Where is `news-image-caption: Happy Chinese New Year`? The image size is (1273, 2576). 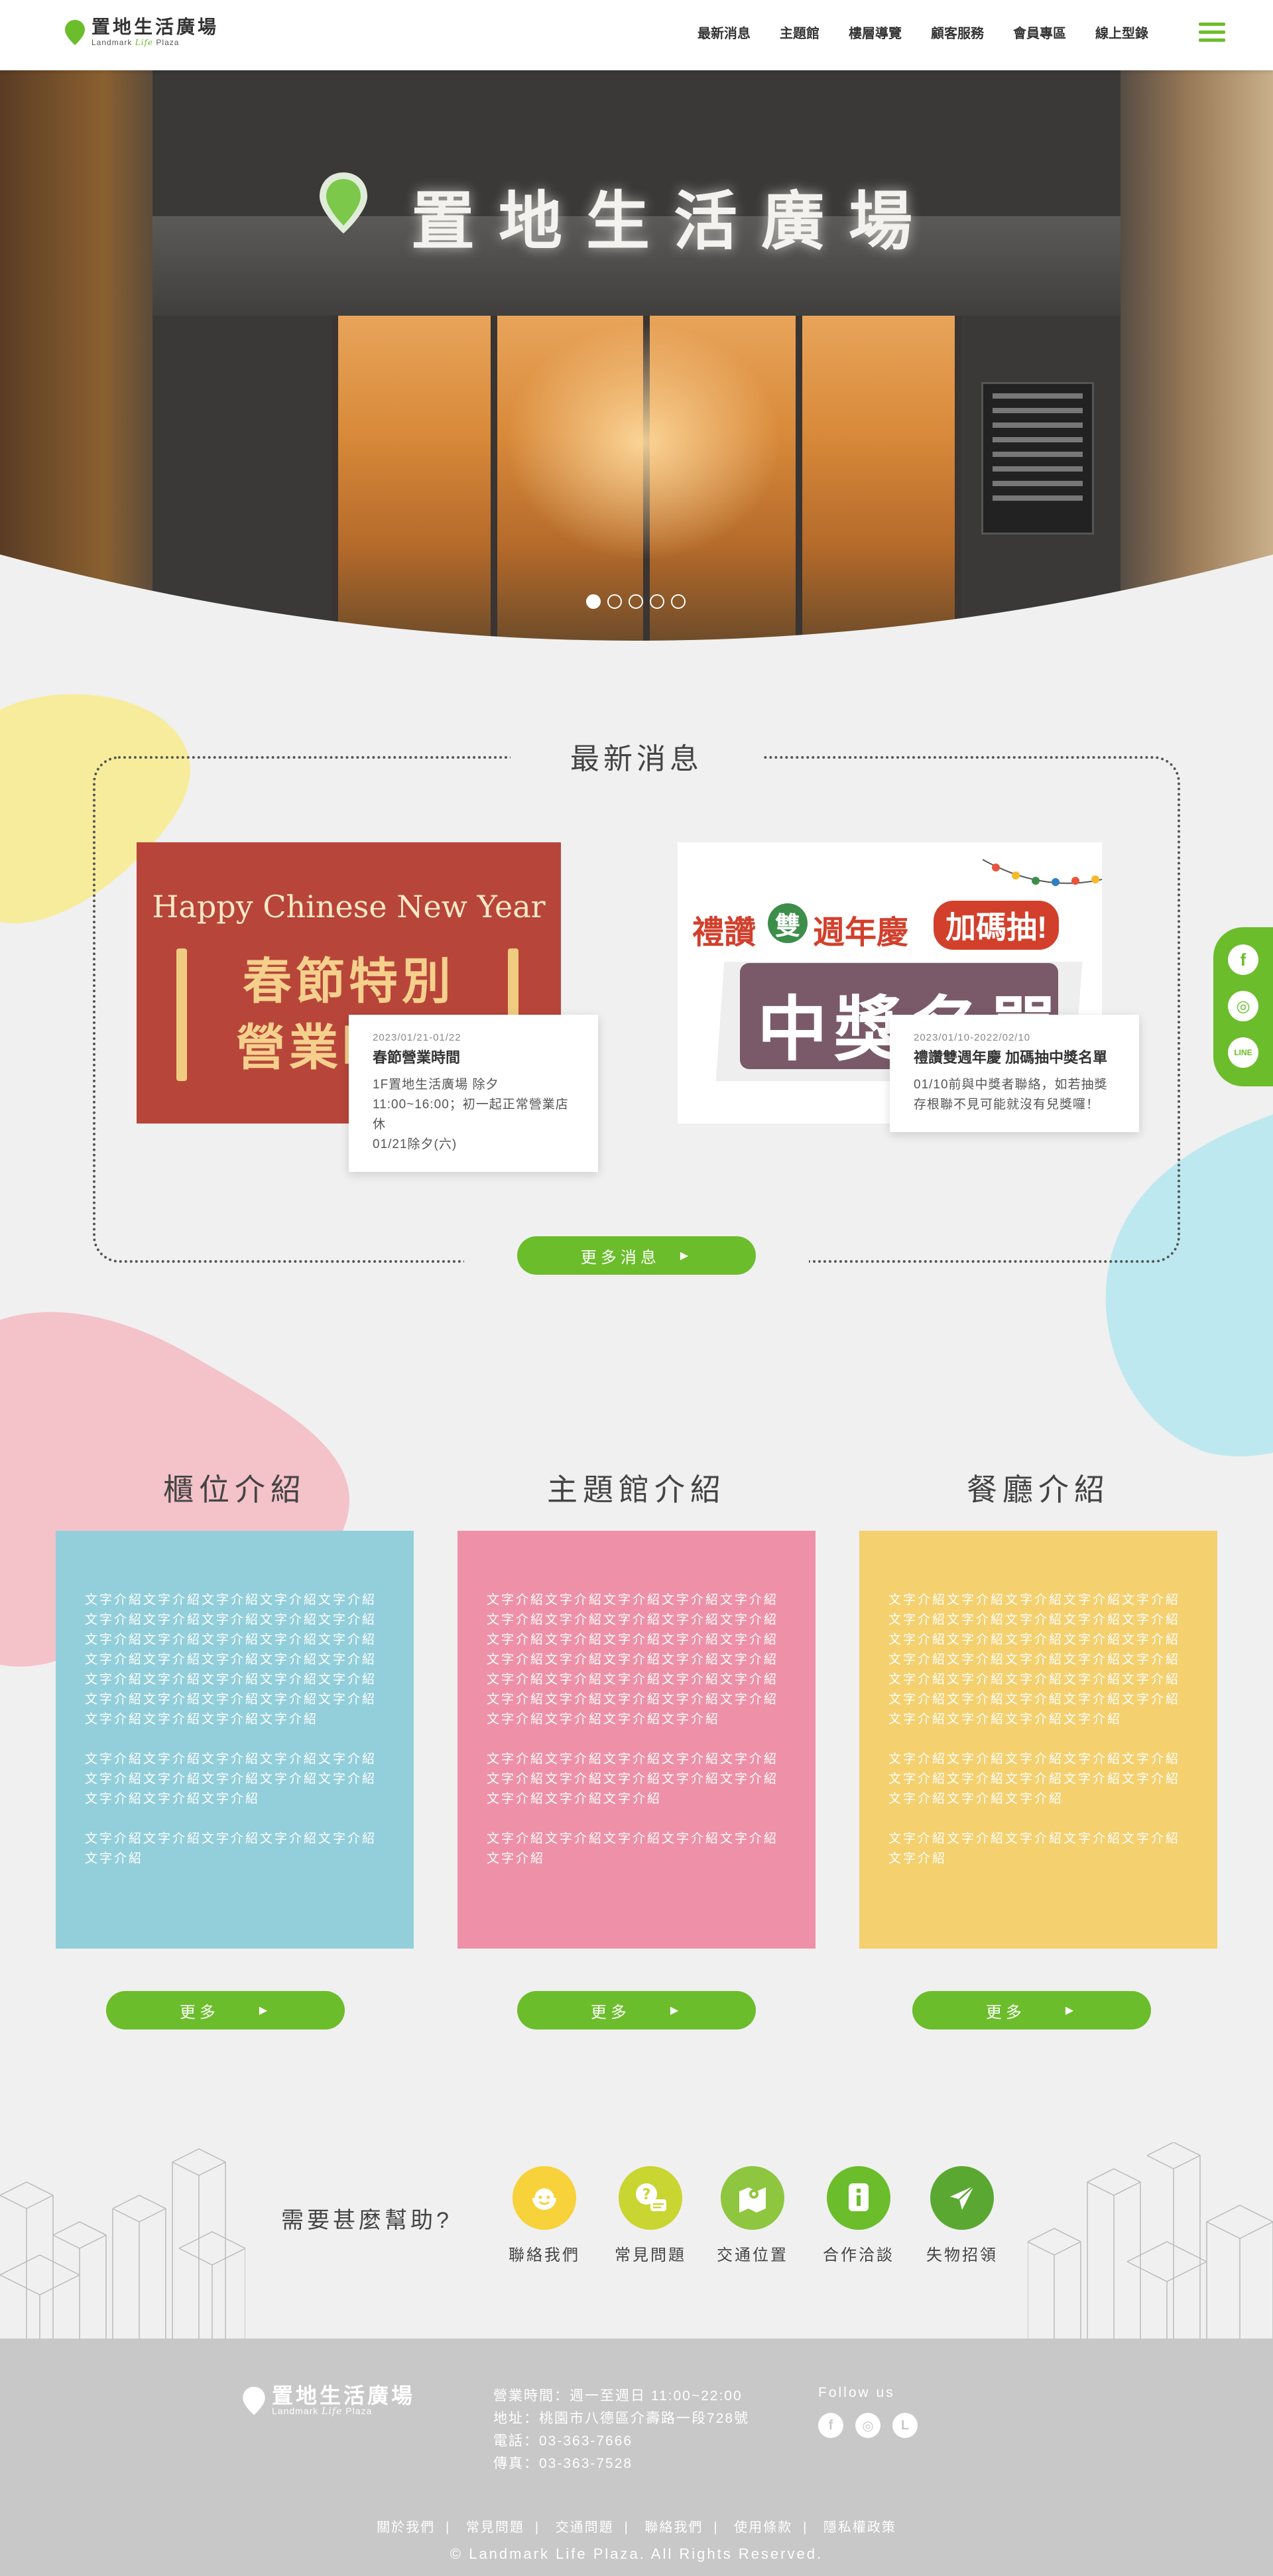
news-image-caption: Happy Chinese New Year is located at coordinates (349, 907).